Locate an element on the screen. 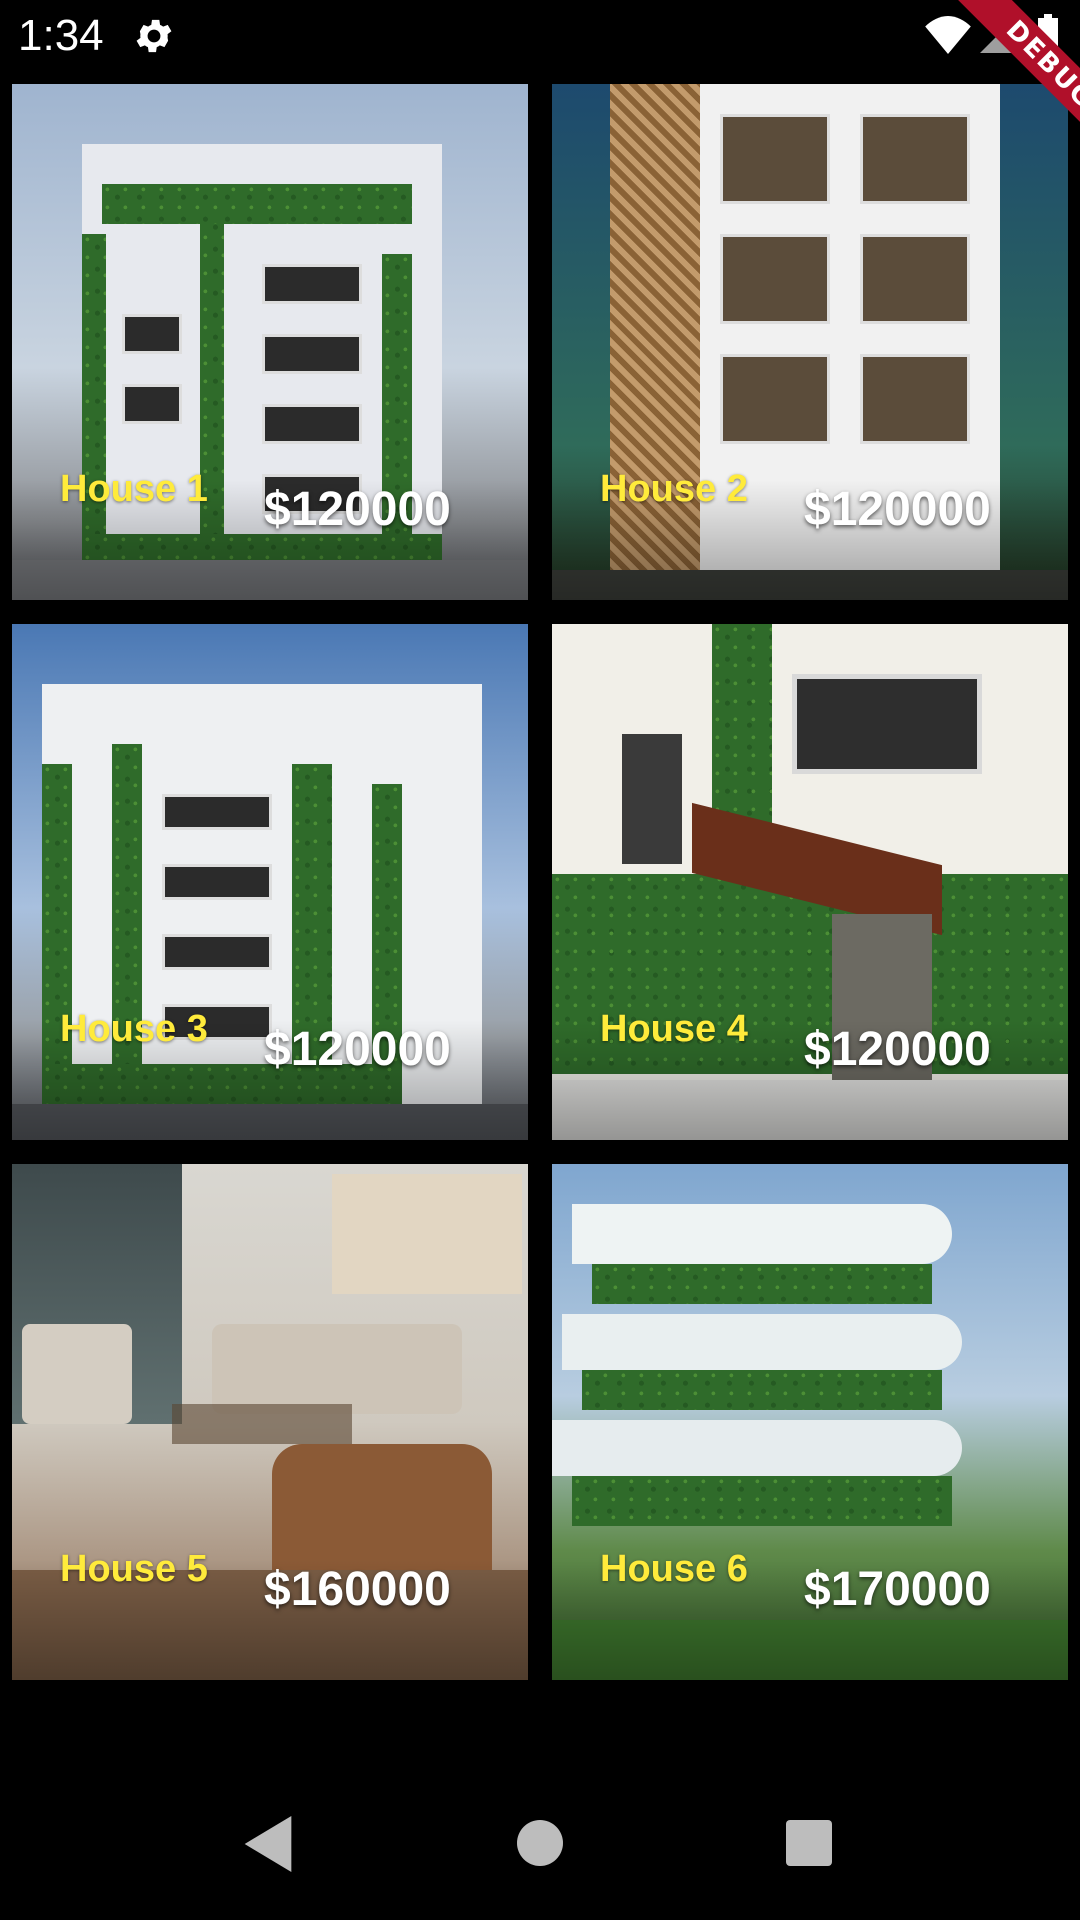 The image size is (1080, 1920). house-card-1: House 1 $120000 is located at coordinates (270, 342).